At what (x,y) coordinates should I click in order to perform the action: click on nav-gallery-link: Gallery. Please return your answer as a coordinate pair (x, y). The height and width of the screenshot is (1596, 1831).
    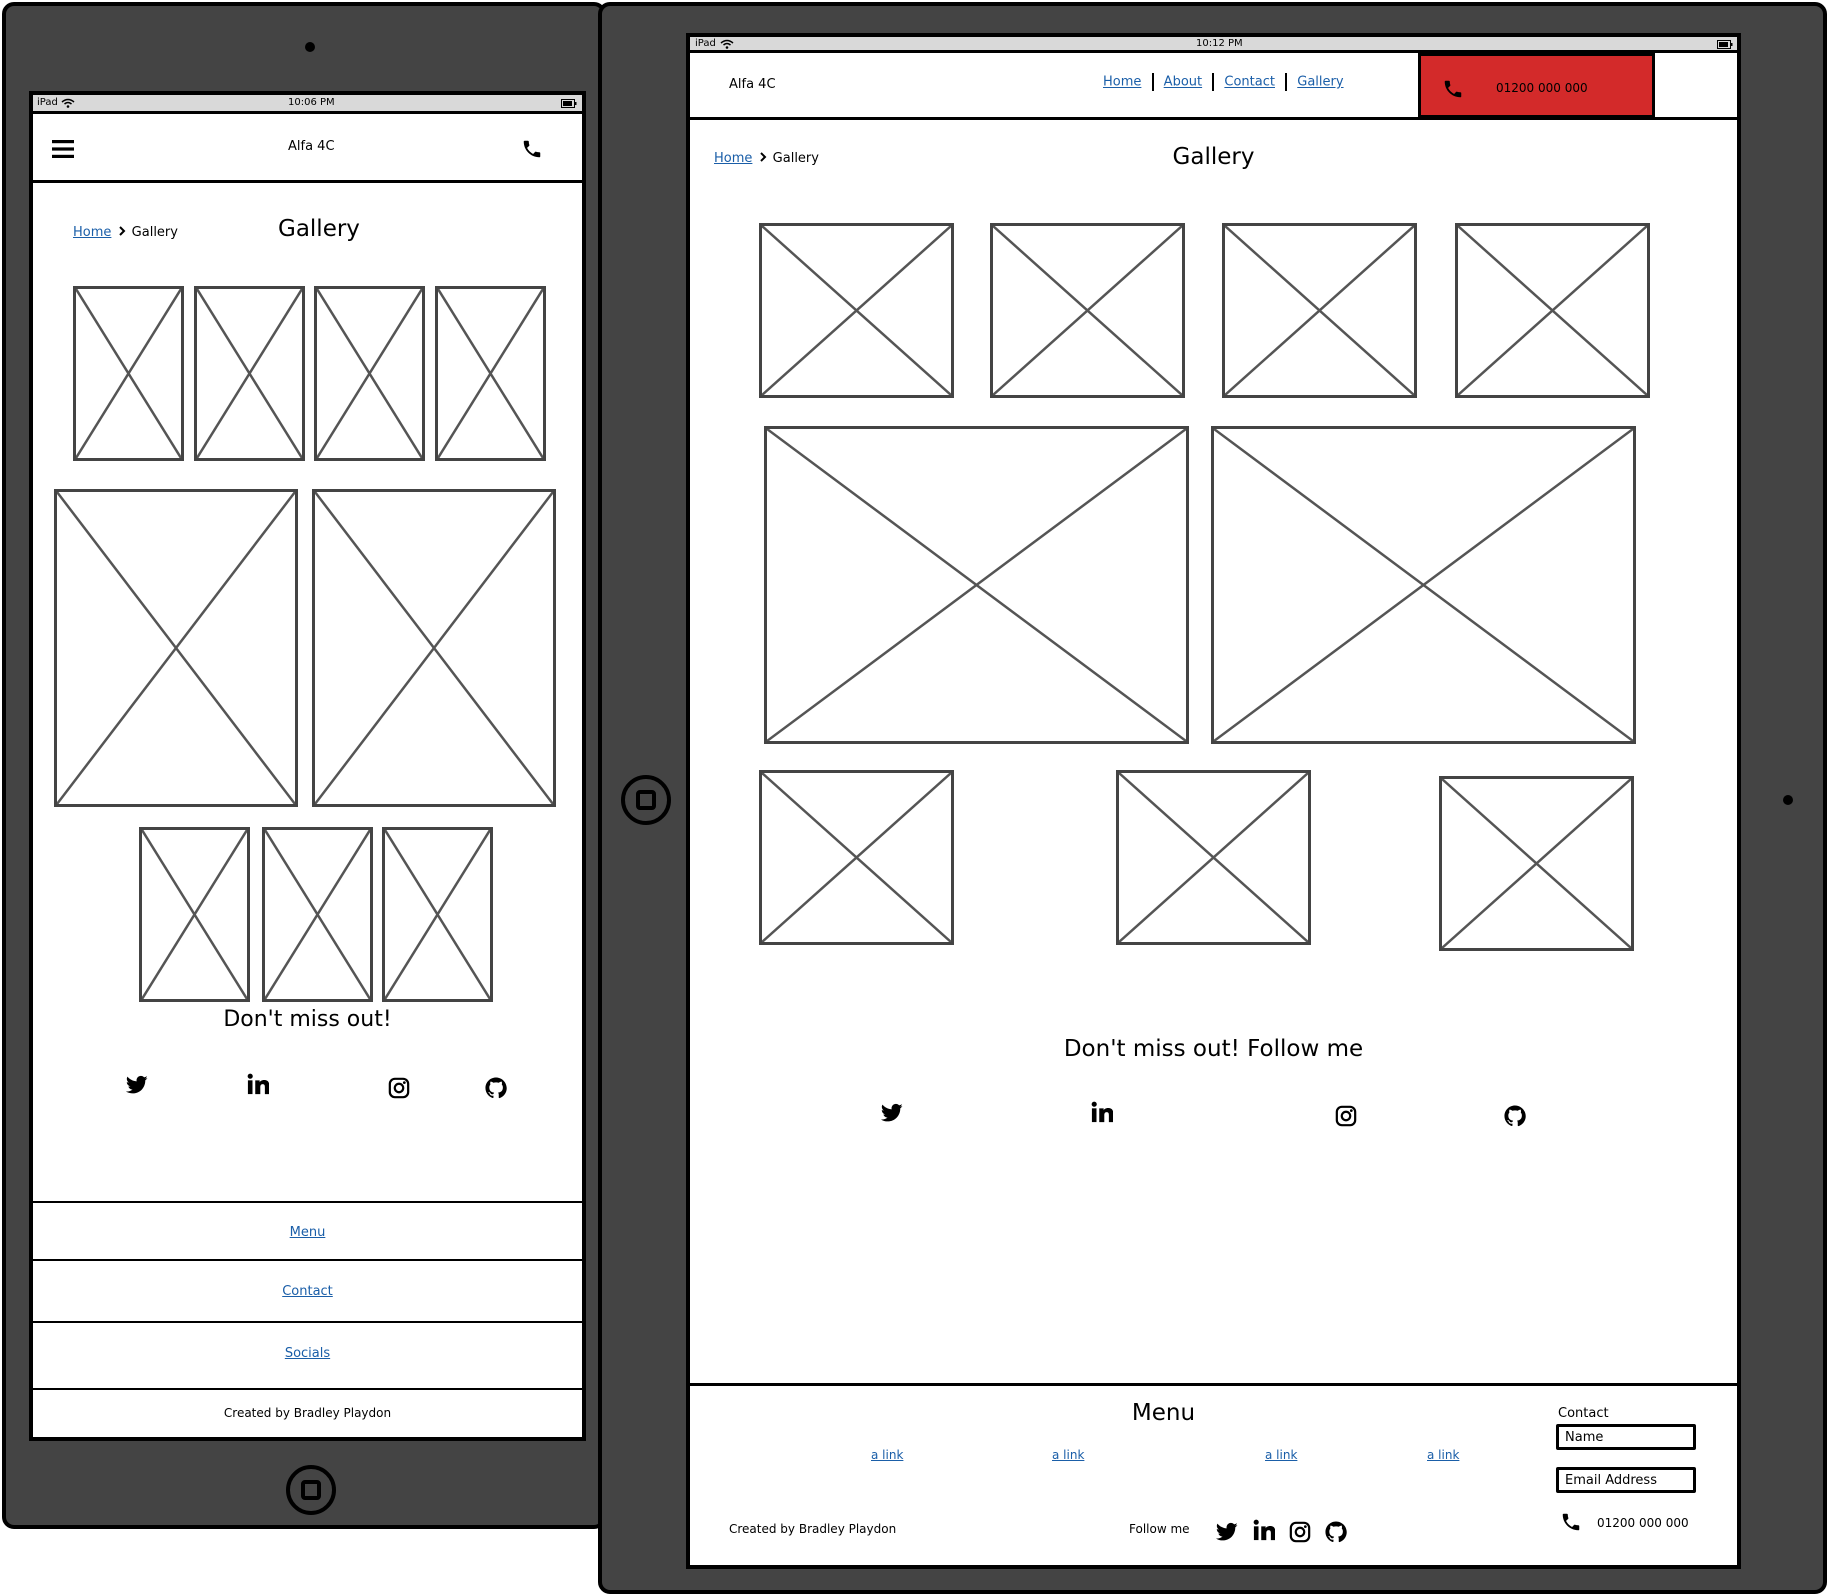
    Looking at the image, I should click on (1320, 82).